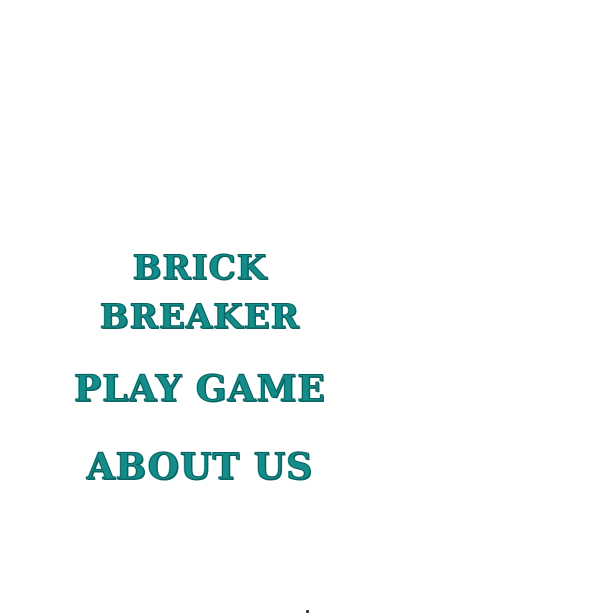 The image size is (614, 615). Describe the element at coordinates (200, 268) in the screenshot. I see `game-title-line-1: BRICK` at that location.